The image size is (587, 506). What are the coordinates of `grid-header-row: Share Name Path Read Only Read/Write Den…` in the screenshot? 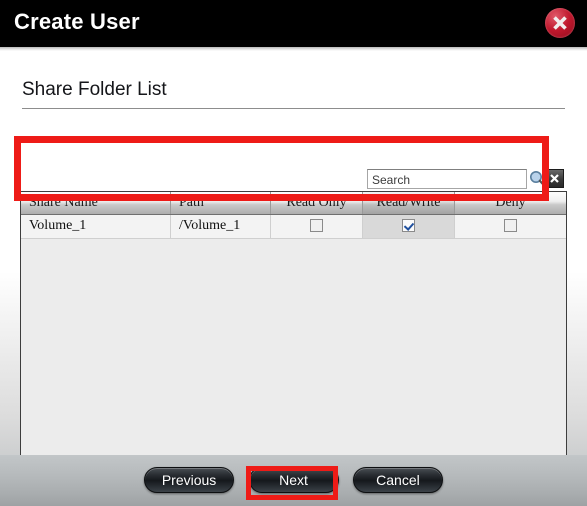 It's located at (293, 203).